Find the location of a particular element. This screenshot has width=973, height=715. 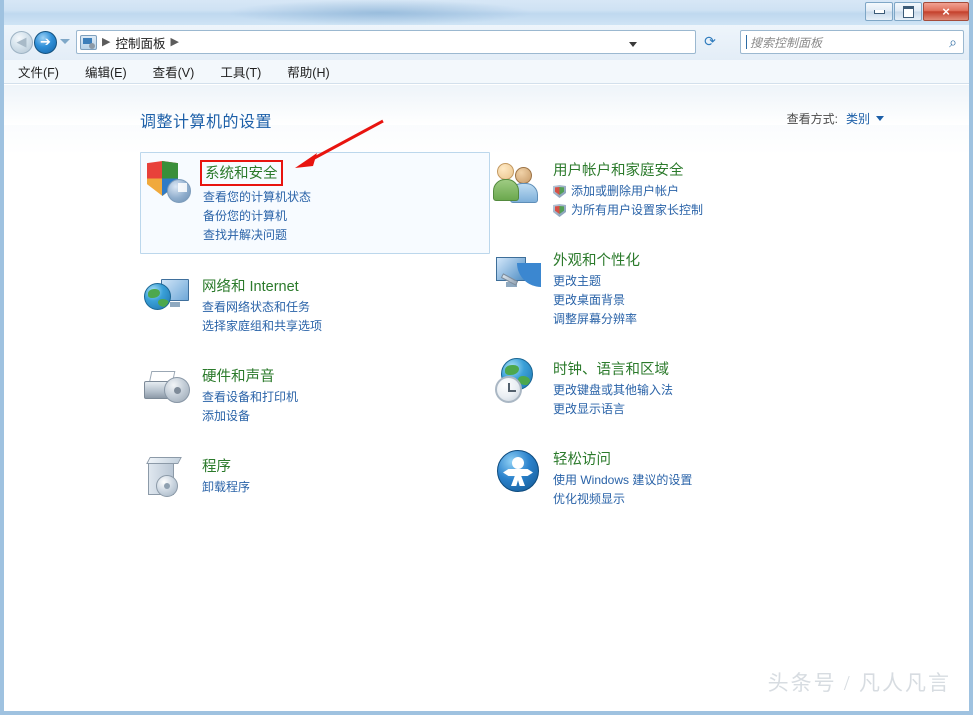

window-controls: × is located at coordinates (916, 12).